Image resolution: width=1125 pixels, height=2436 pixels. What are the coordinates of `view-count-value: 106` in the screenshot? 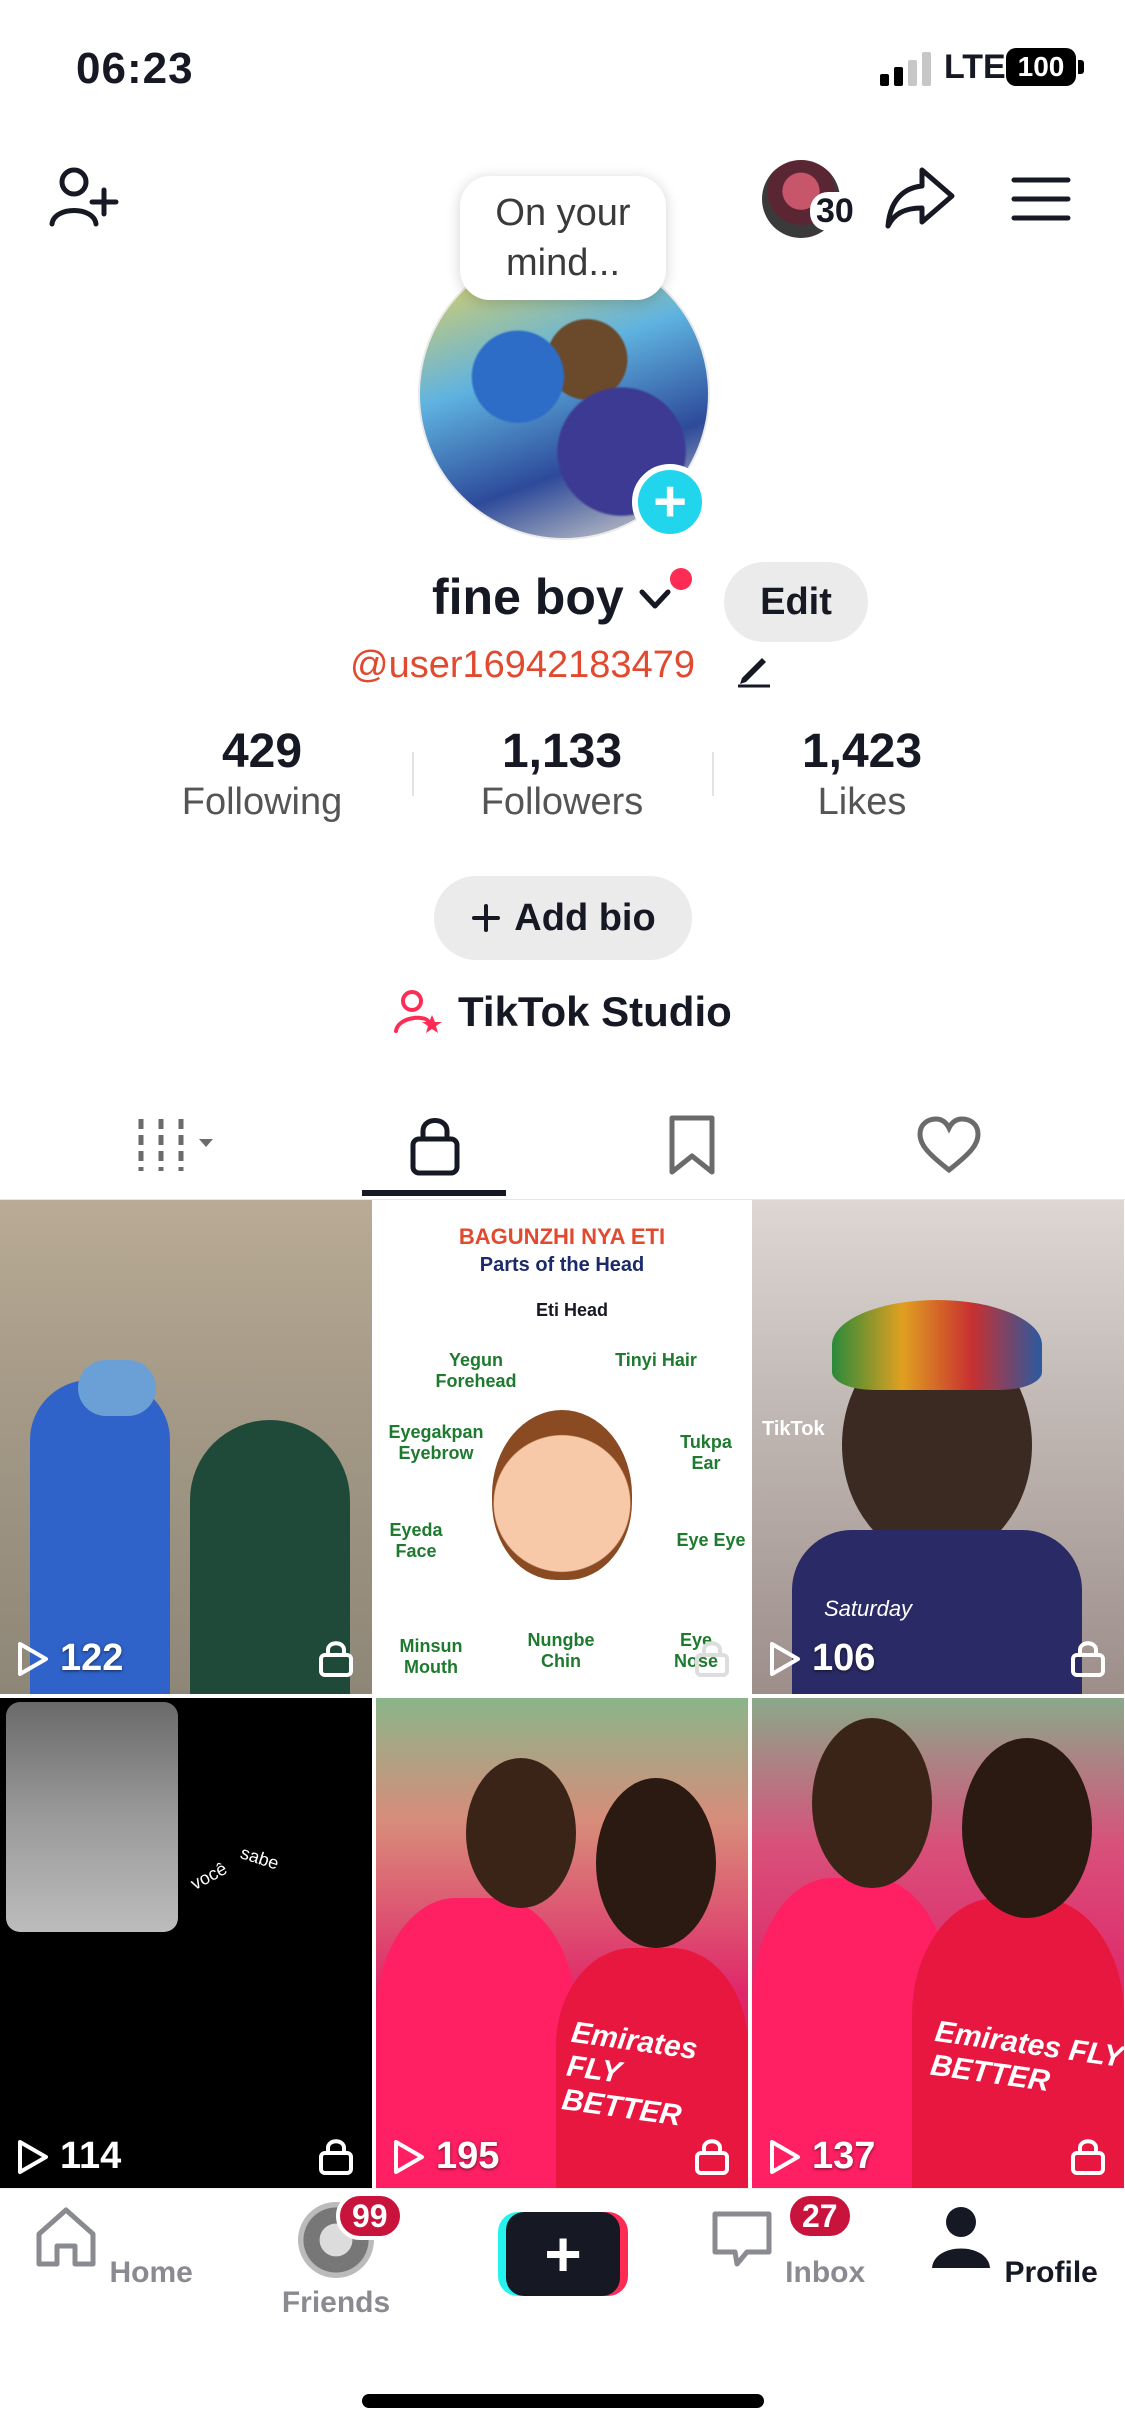 It's located at (844, 1658).